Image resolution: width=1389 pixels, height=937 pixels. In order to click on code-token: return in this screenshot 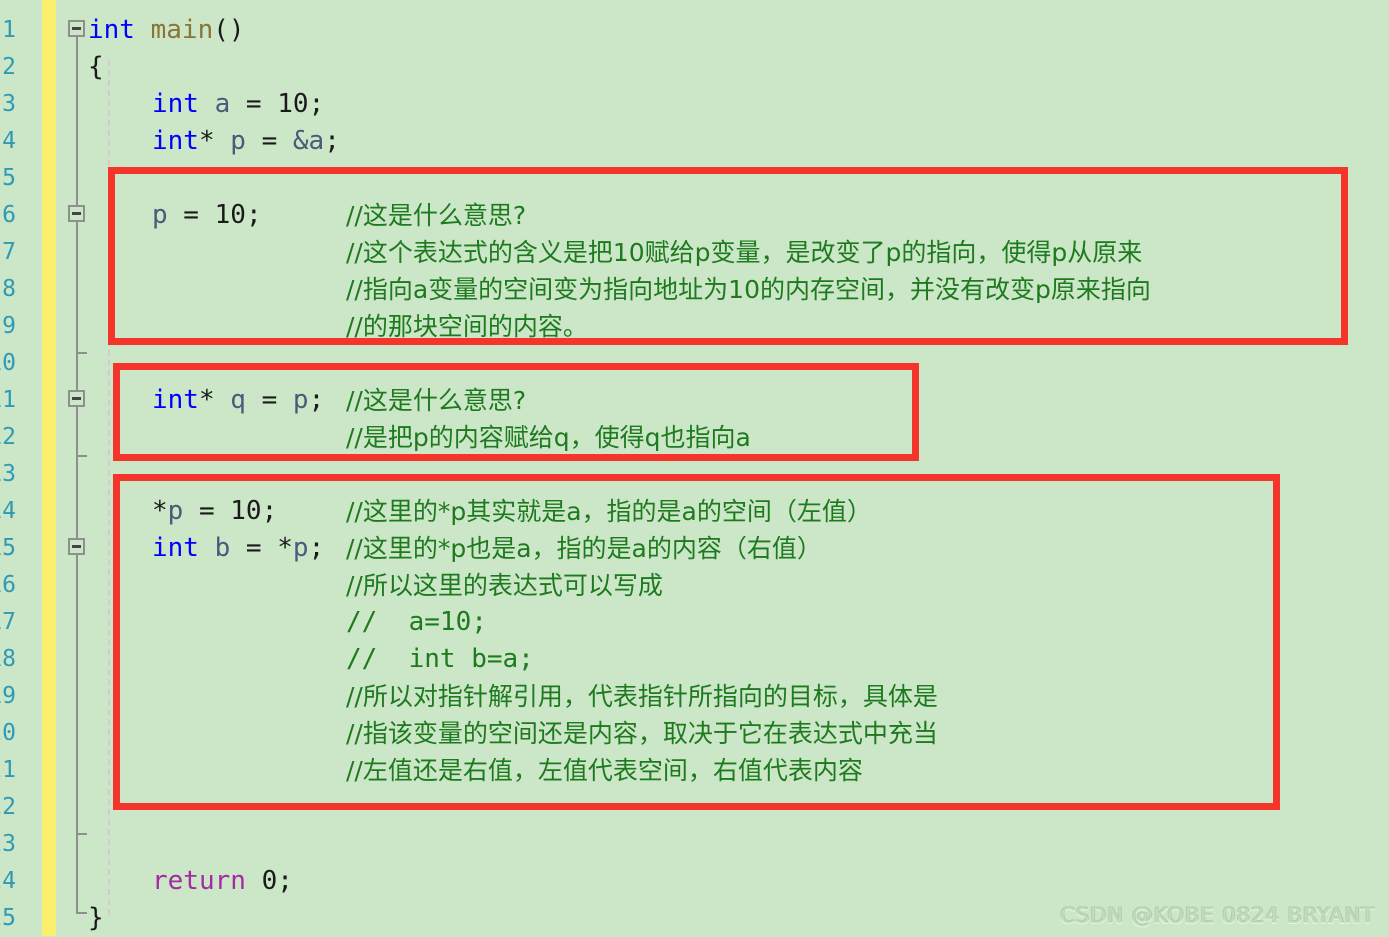, I will do `click(199, 881)`.